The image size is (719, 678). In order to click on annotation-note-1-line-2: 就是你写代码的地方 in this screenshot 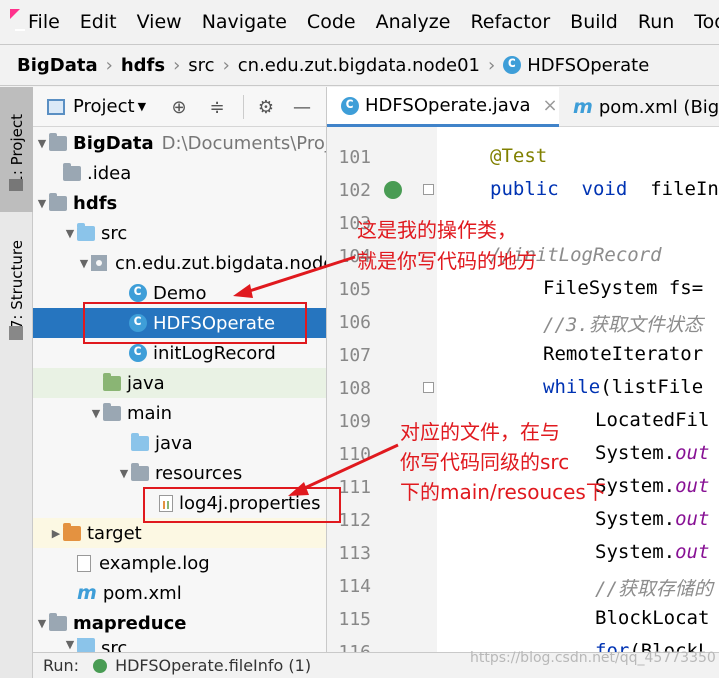, I will do `click(447, 261)`.